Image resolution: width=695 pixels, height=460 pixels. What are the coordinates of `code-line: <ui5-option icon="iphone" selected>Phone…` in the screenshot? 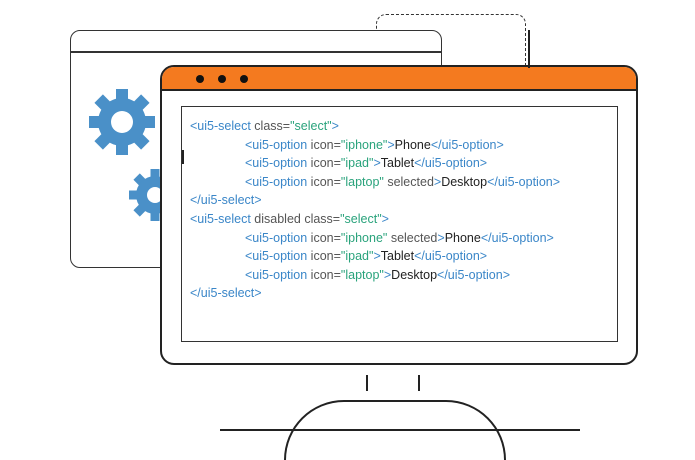 It's located at (375, 238).